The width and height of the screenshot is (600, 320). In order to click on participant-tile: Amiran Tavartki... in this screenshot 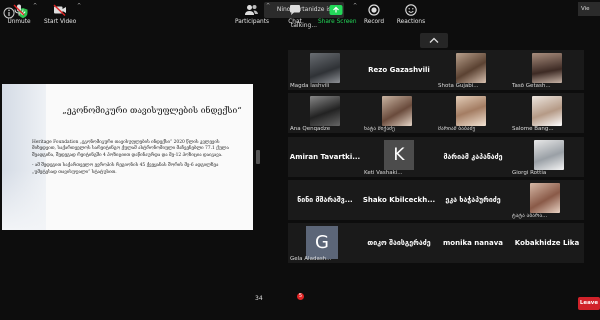, I will do `click(325, 157)`.